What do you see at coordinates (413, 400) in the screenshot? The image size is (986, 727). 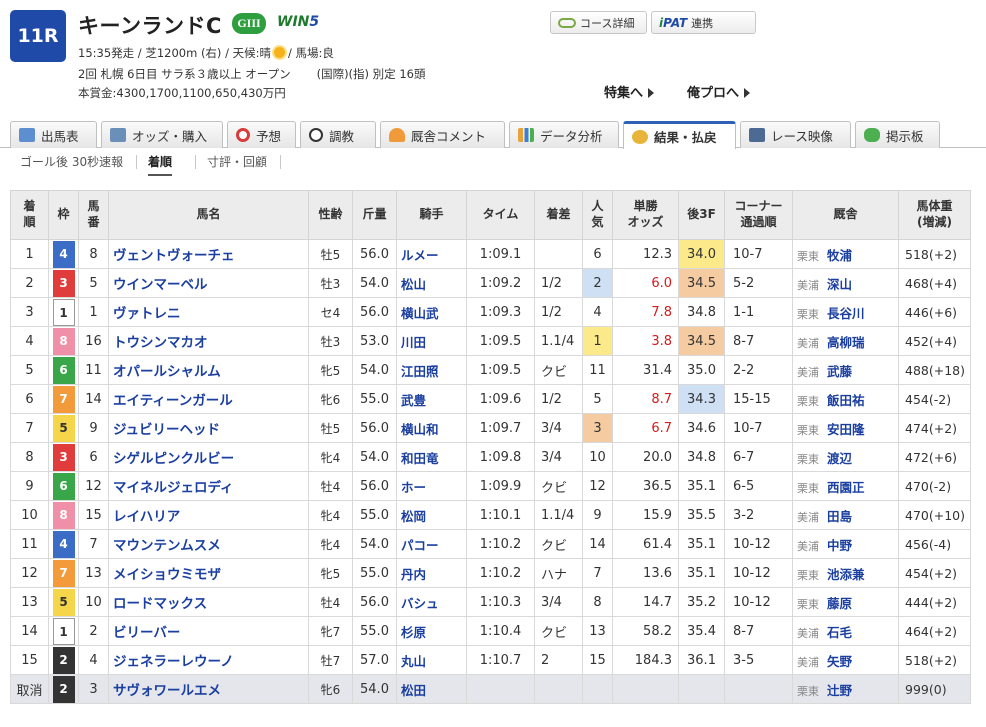 I see `jockey-link: 武豊` at bounding box center [413, 400].